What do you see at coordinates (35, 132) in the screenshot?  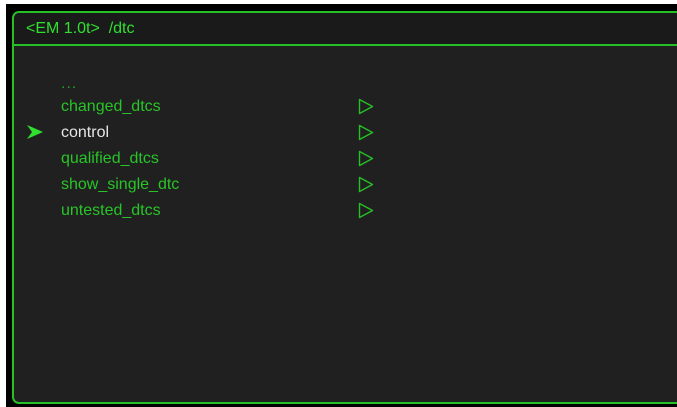 I see `selector-arrow-icon` at bounding box center [35, 132].